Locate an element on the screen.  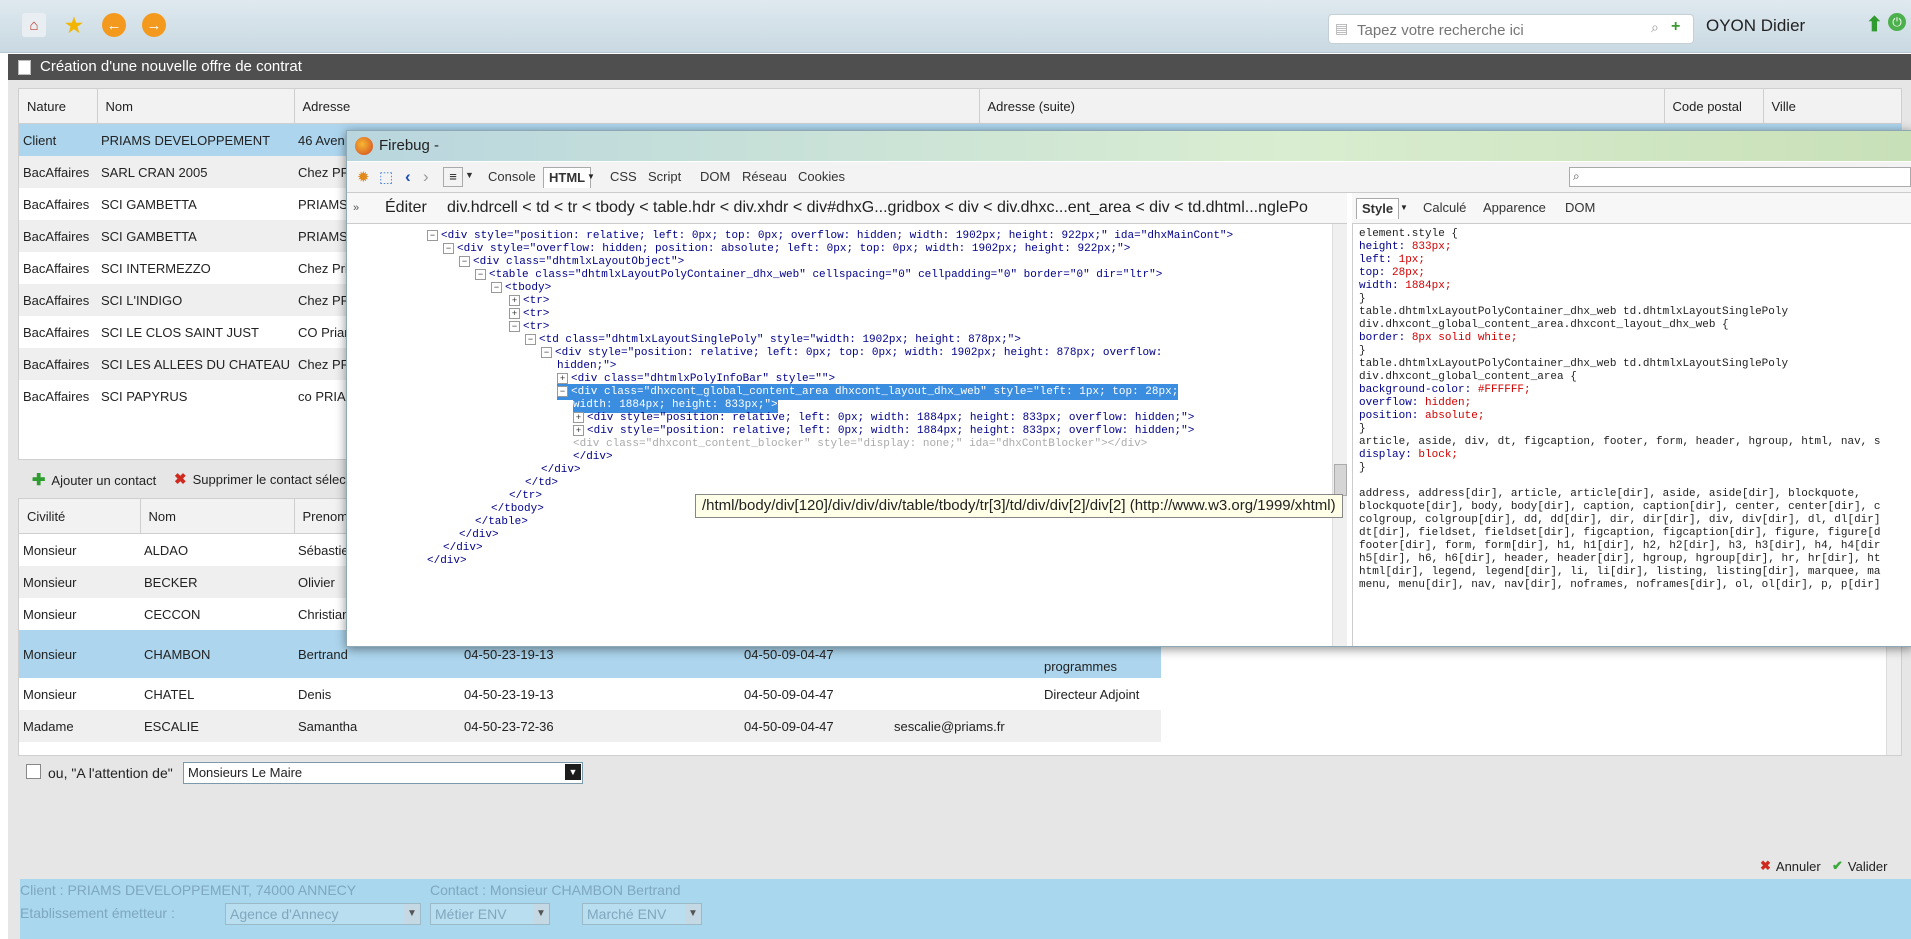
back-icon: ‹ is located at coordinates (408, 177).